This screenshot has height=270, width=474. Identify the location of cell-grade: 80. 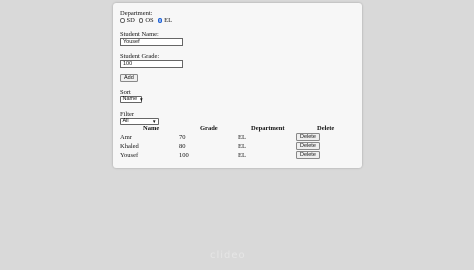
(182, 146).